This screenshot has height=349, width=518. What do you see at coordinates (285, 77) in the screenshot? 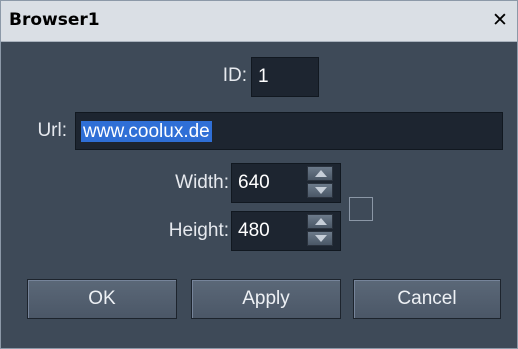
I see `id-field: 1` at bounding box center [285, 77].